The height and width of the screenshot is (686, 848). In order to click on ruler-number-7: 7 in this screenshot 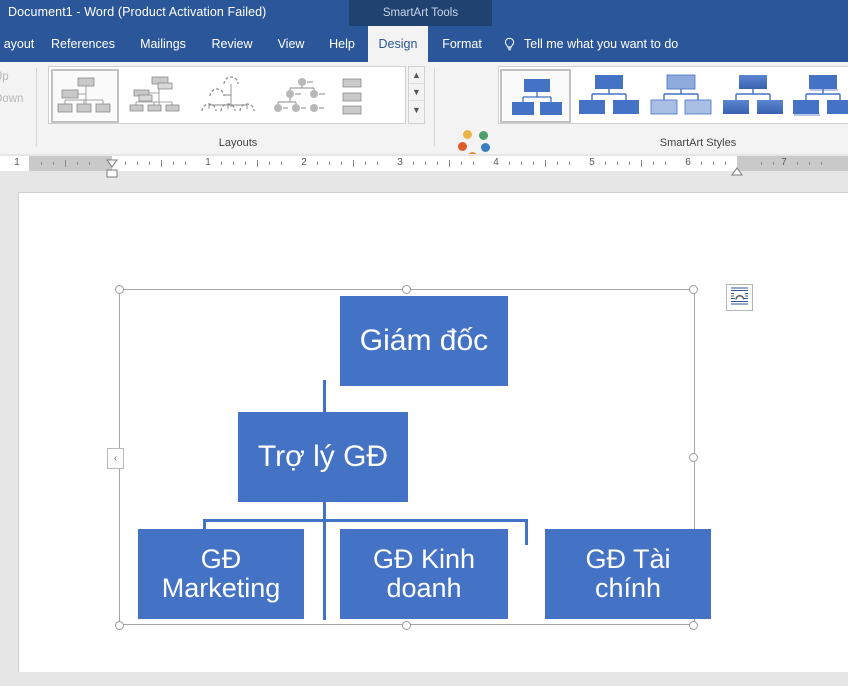, I will do `click(784, 162)`.